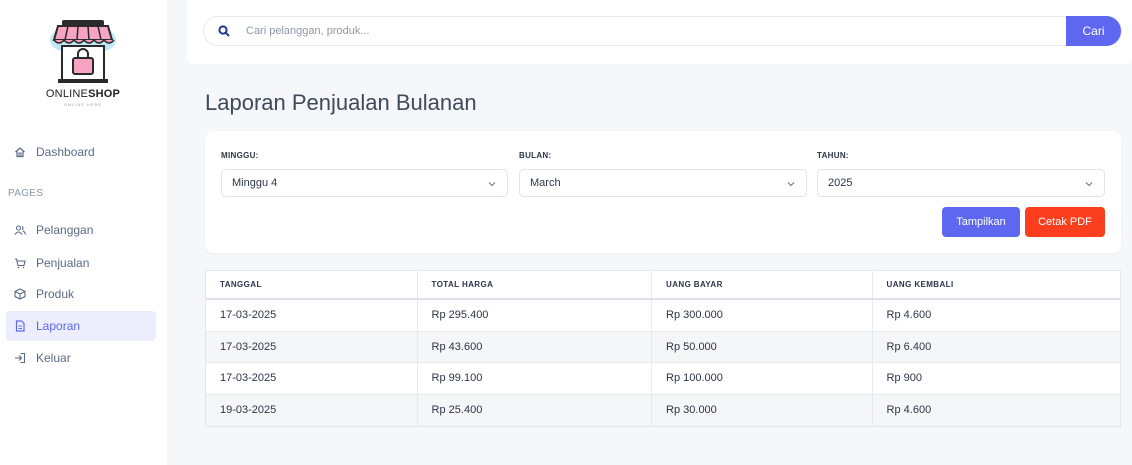 The height and width of the screenshot is (465, 1132). I want to click on sidebar-item-label: Pelanggan, so click(65, 230).